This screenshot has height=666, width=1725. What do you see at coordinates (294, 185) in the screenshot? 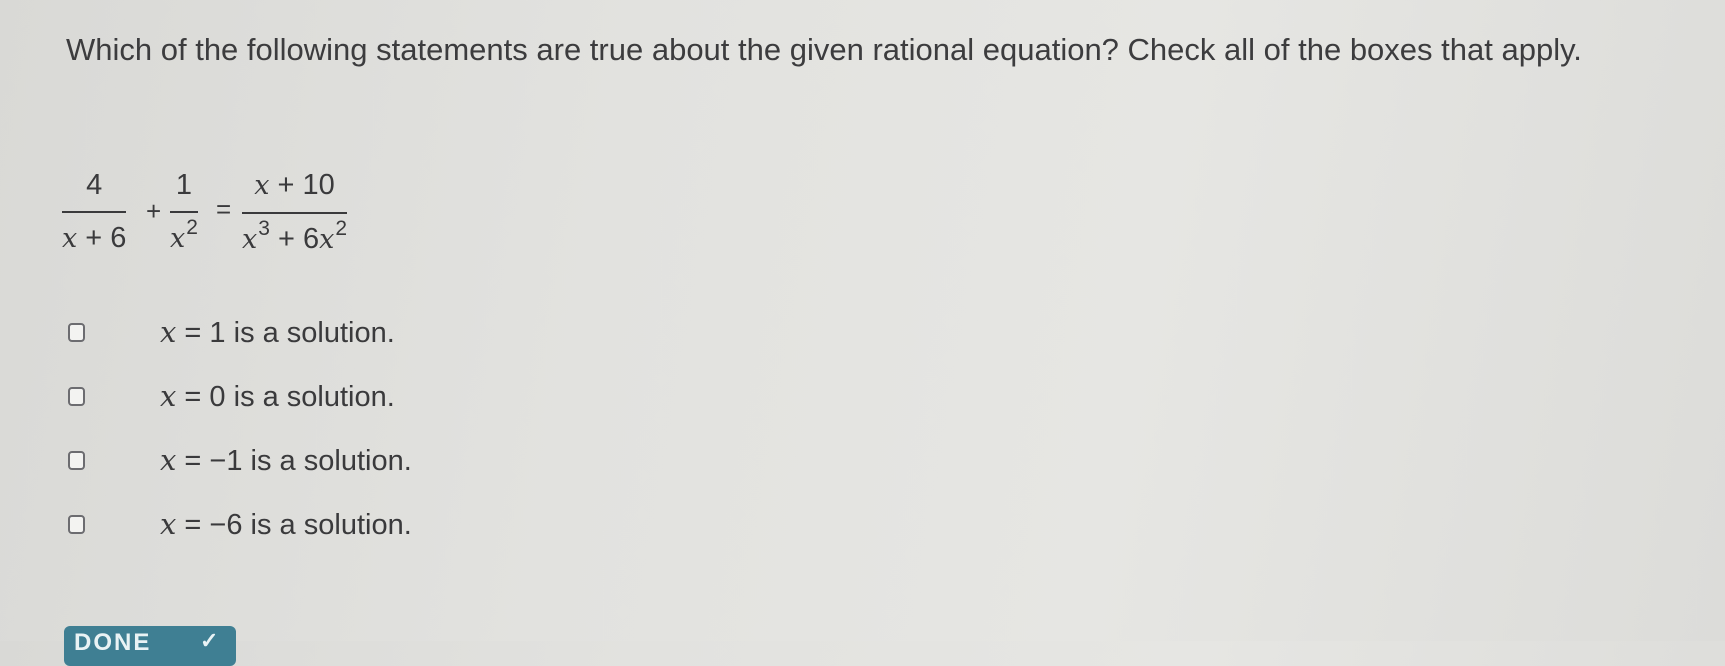
I see `numerator: x + 10` at bounding box center [294, 185].